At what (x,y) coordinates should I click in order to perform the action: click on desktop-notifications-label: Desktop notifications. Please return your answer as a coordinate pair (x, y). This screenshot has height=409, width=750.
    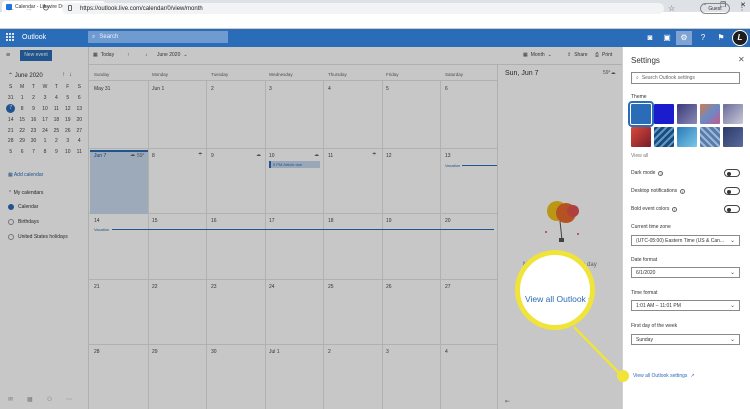
    Looking at the image, I should click on (654, 191).